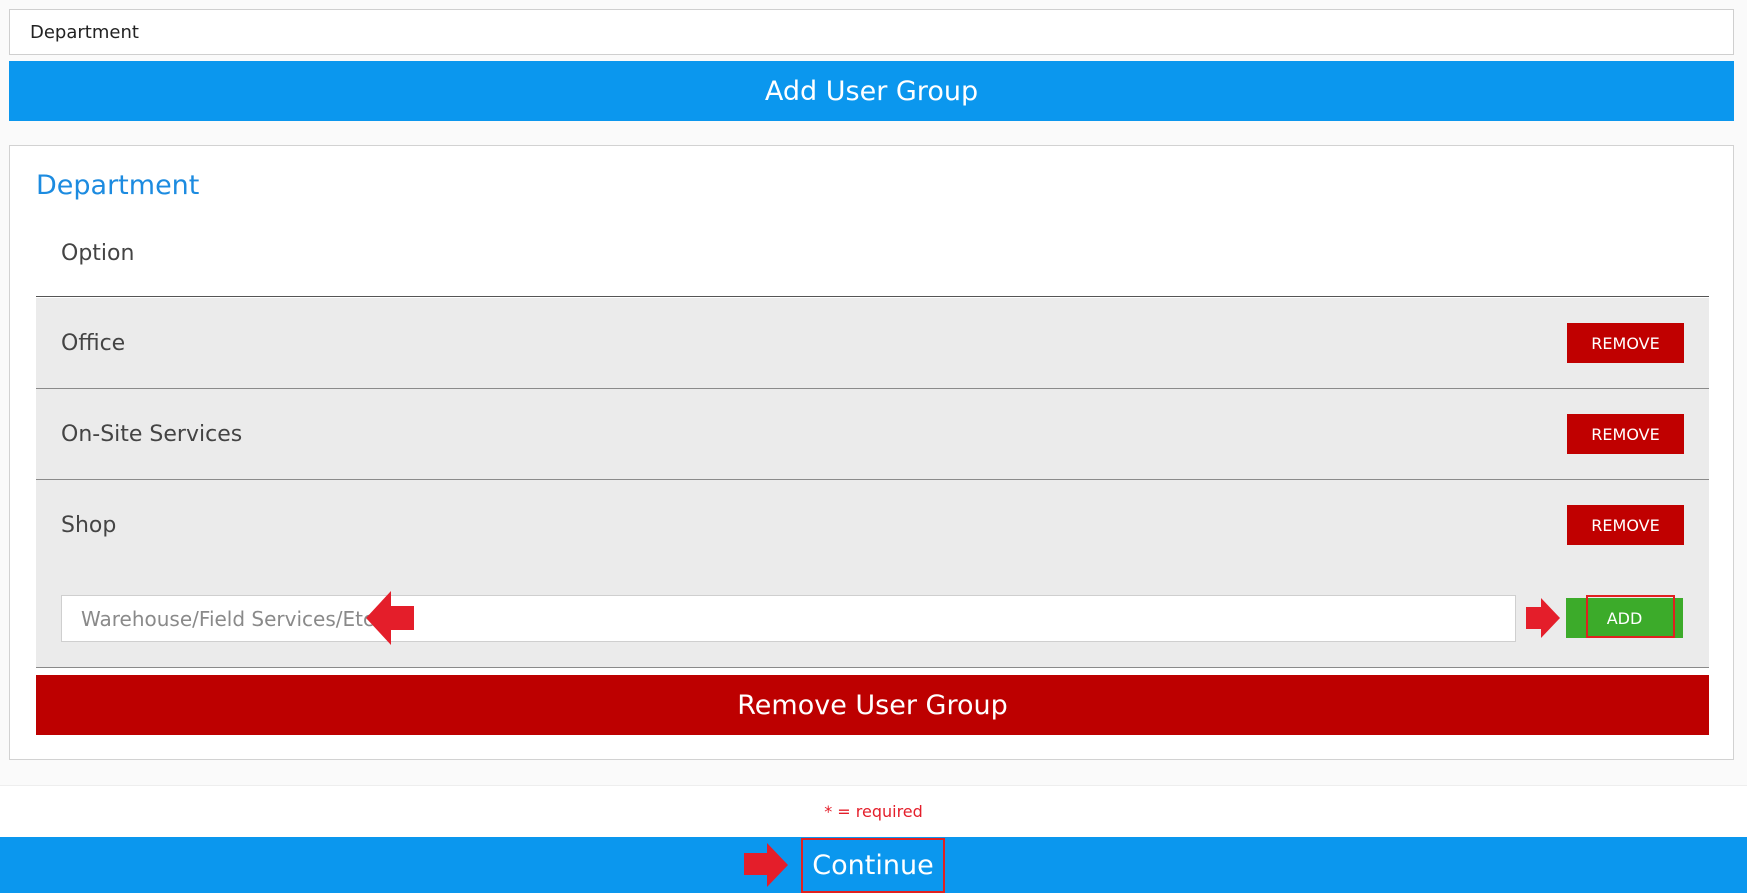  Describe the element at coordinates (1625, 434) in the screenshot. I see `remove-on-site-services-button: REMOVE` at that location.